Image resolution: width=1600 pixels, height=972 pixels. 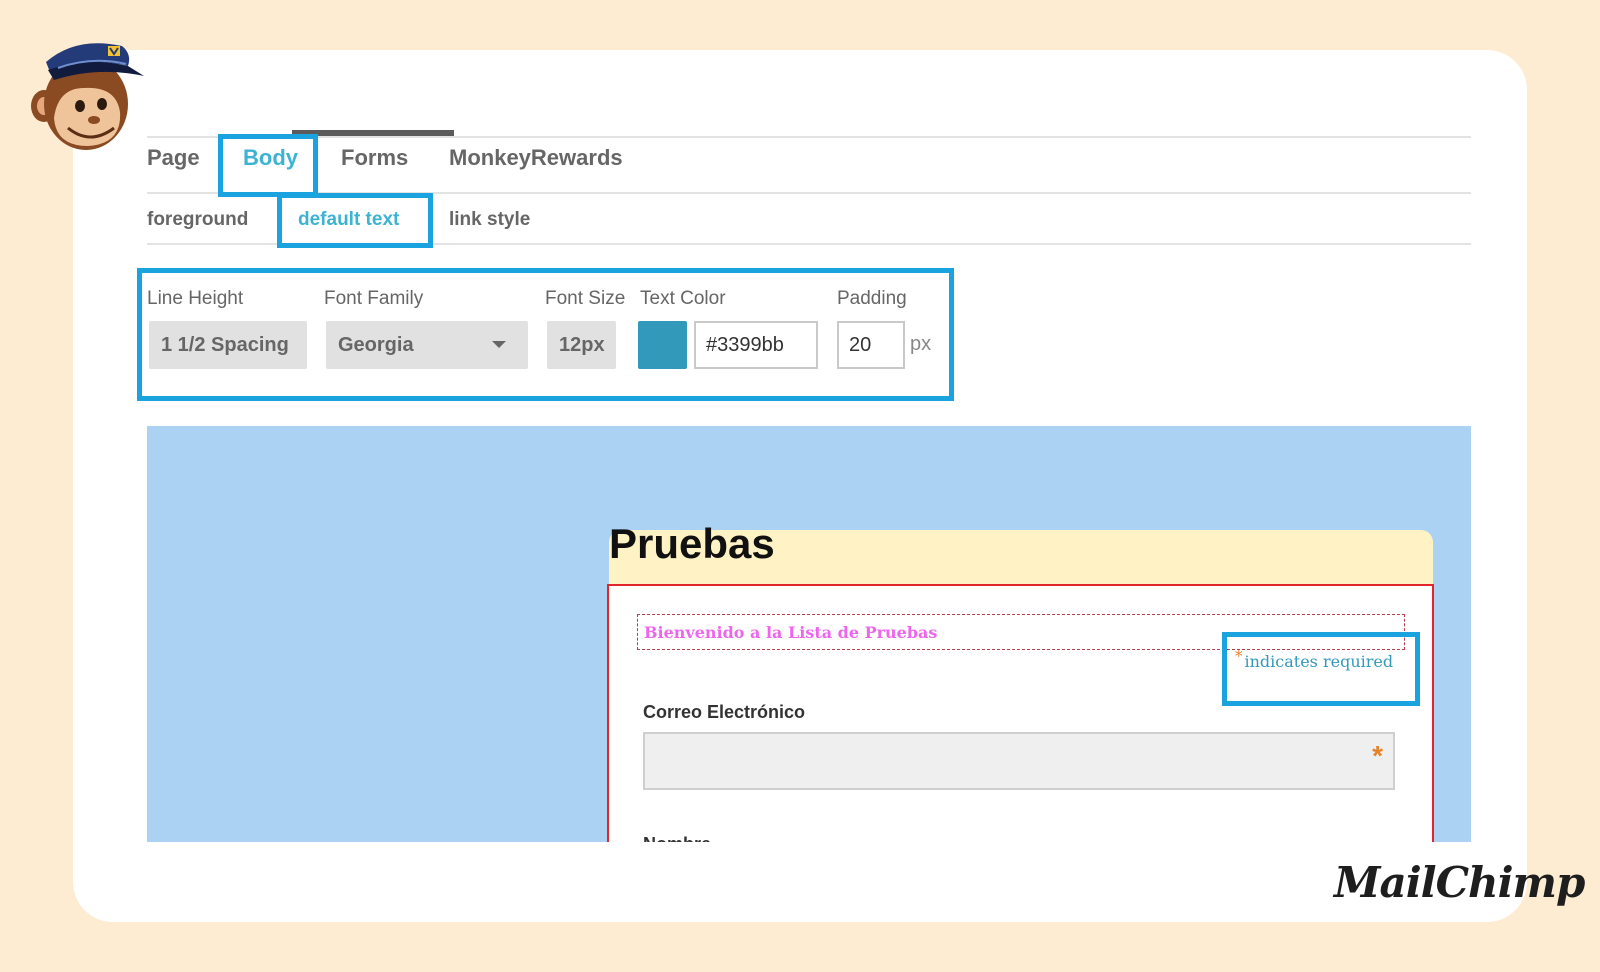 What do you see at coordinates (809, 193) in the screenshot?
I see `tabs-divider` at bounding box center [809, 193].